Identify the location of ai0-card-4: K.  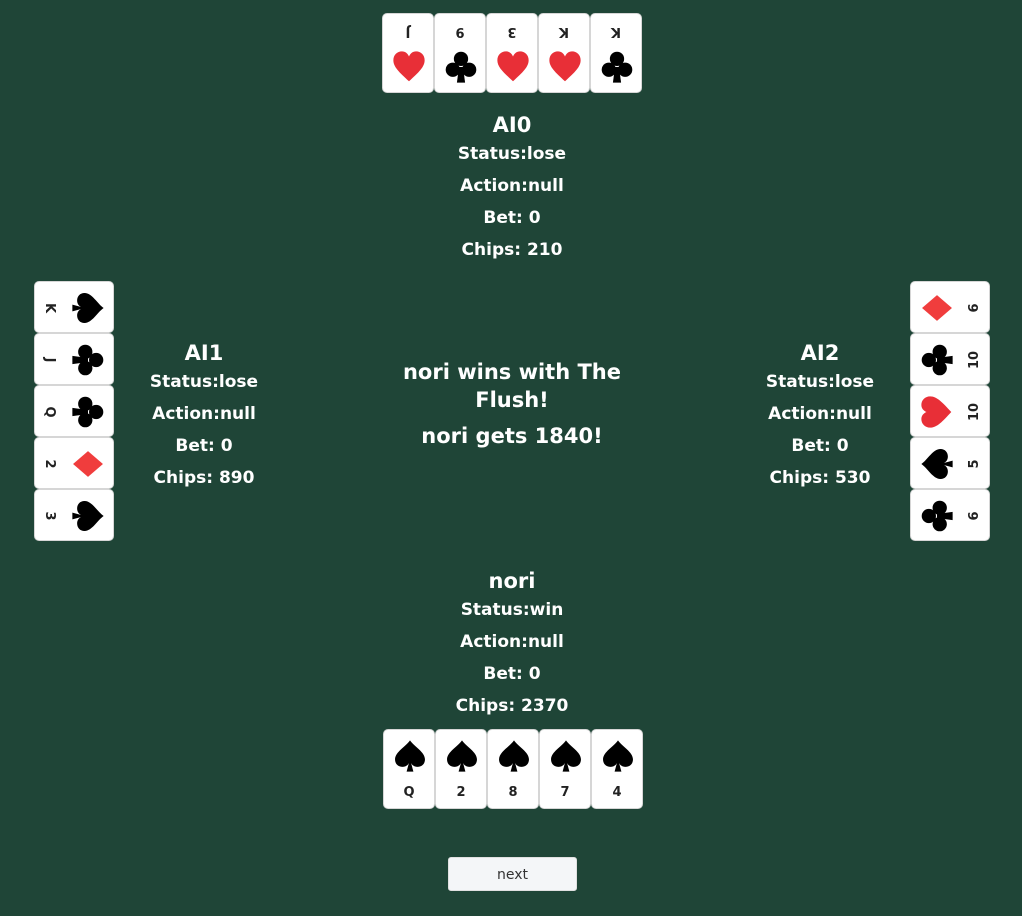
(564, 53).